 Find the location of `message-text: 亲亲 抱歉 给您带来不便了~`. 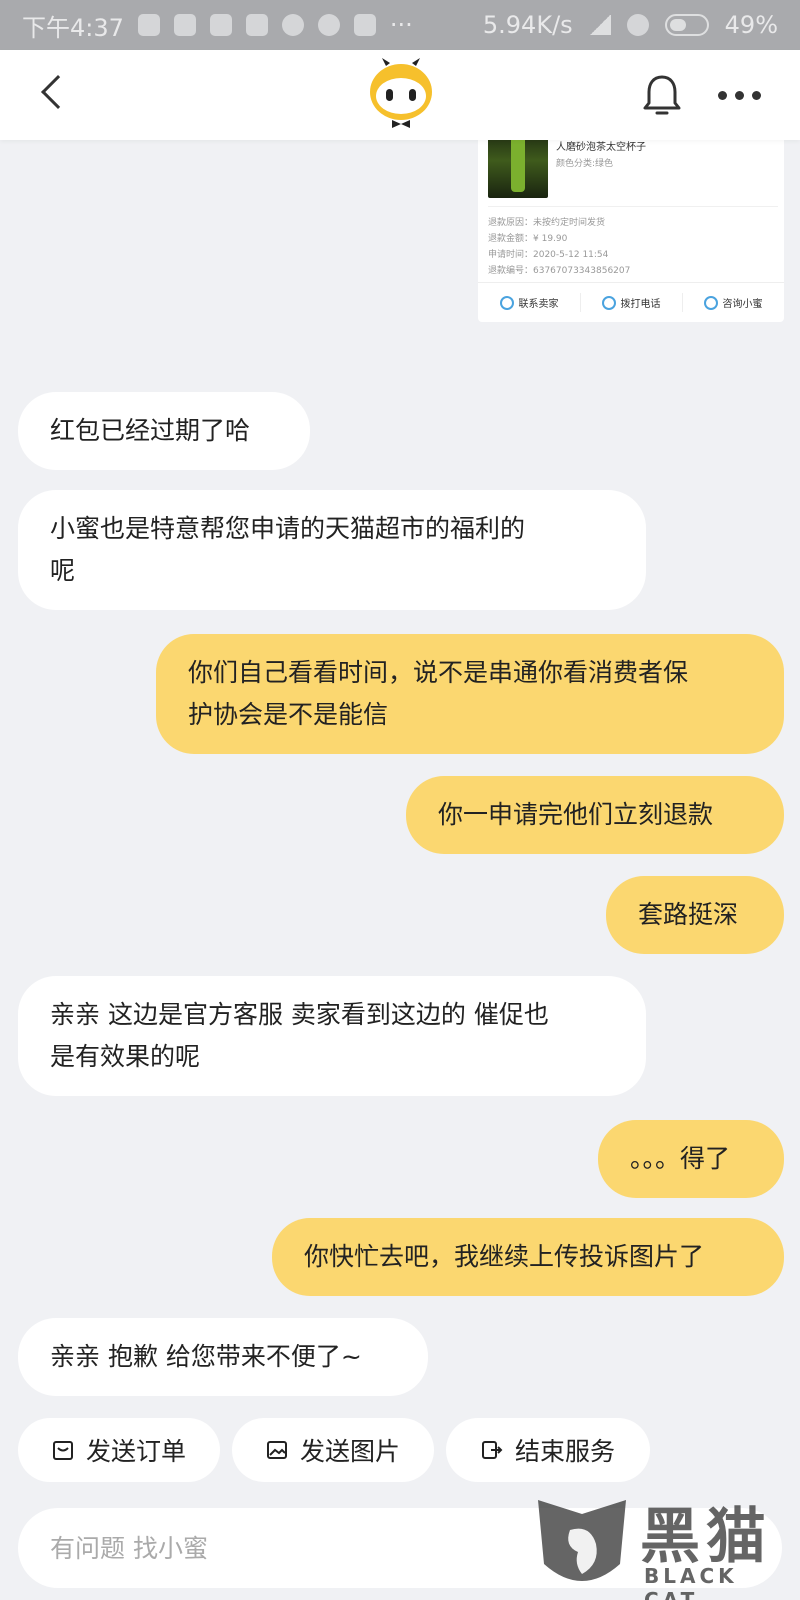

message-text: 亲亲 抱歉 给您带来不便了~ is located at coordinates (206, 1356).